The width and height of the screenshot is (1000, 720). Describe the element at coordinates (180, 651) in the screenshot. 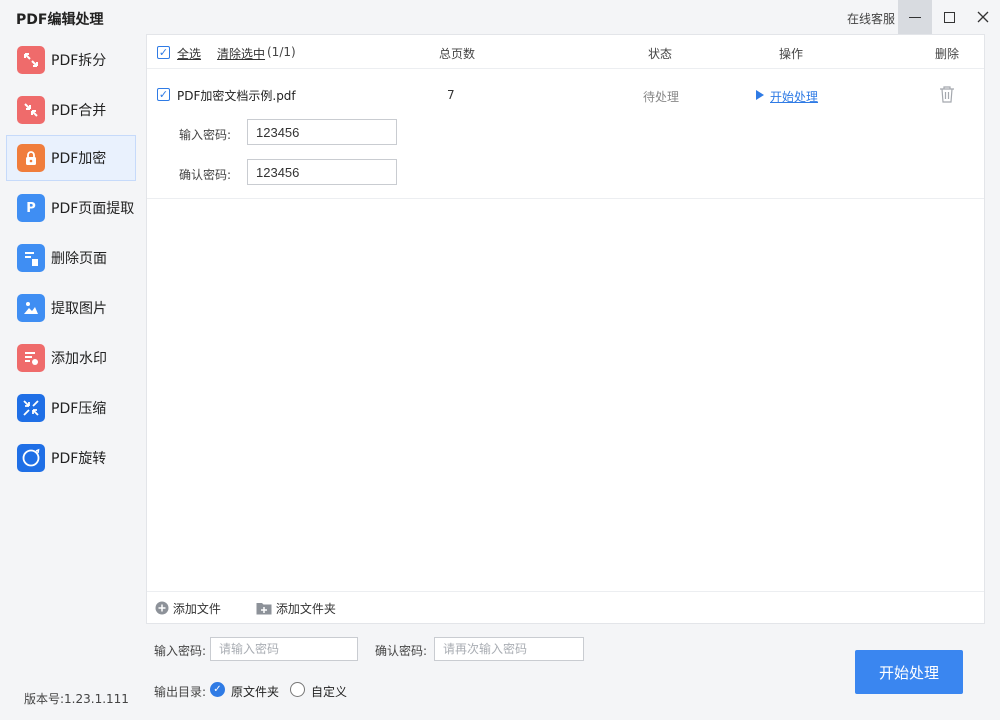

I see `password-label: 输入密码:` at that location.